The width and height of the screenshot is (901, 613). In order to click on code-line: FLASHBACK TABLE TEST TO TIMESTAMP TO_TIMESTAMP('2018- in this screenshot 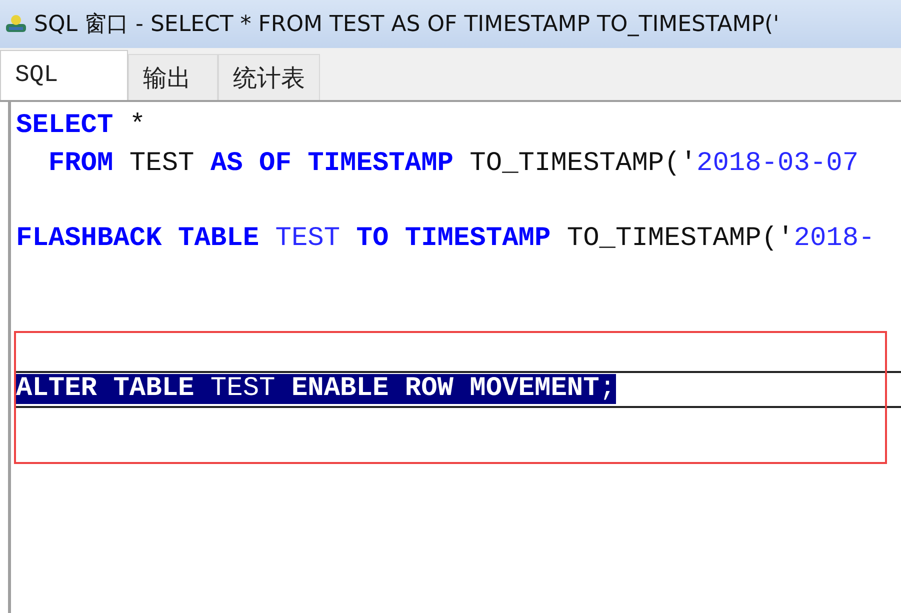, I will do `click(445, 239)`.